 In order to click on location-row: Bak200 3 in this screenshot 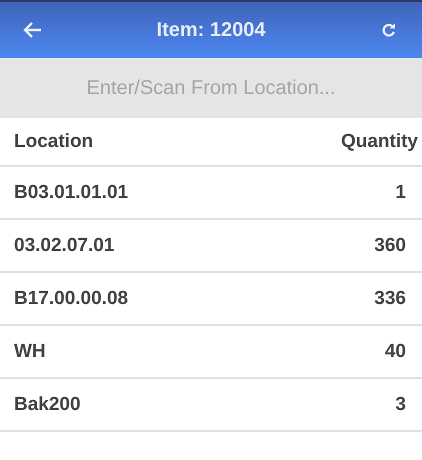, I will do `click(211, 405)`.